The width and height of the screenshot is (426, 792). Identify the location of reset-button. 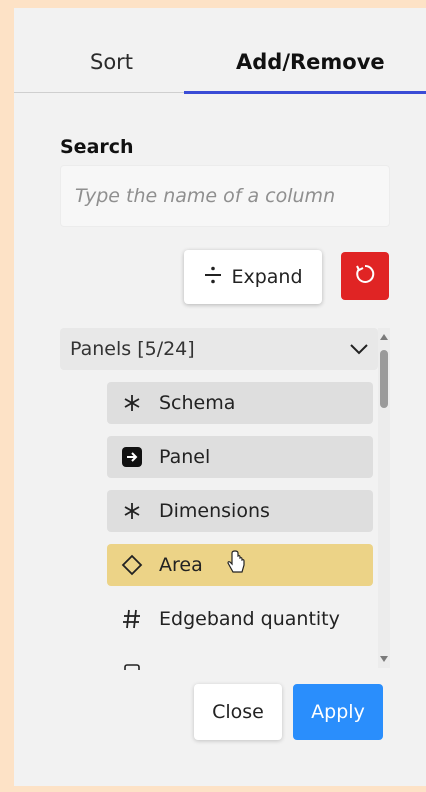
(365, 276).